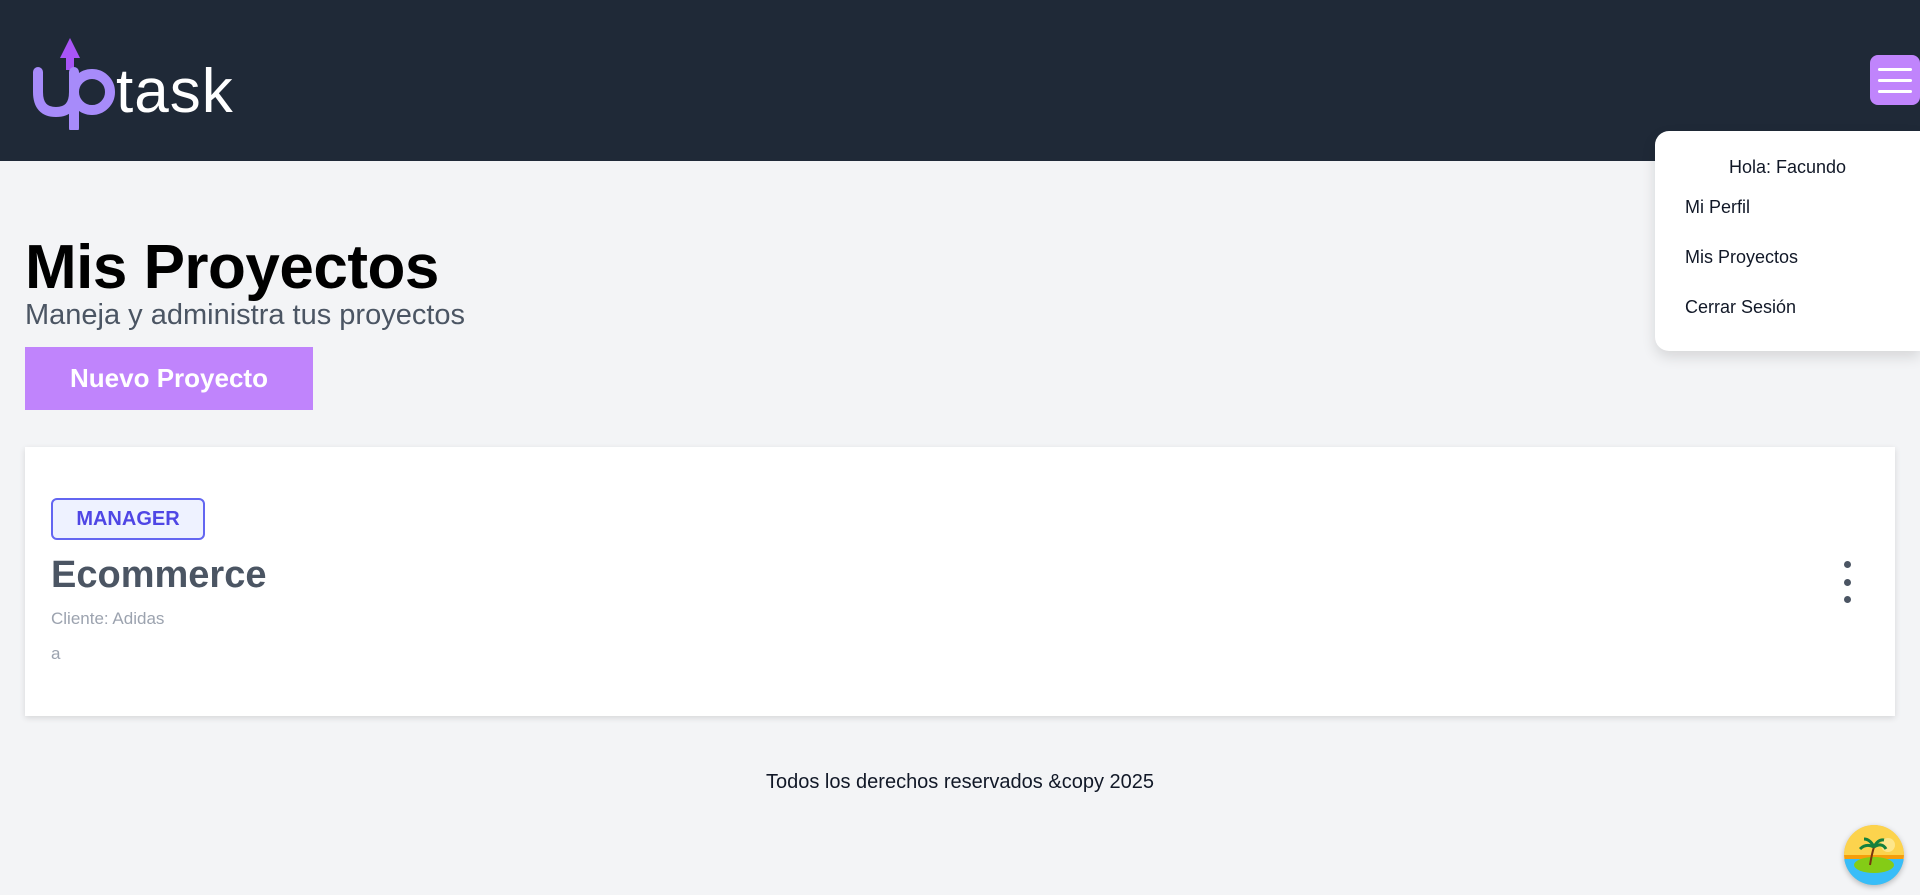 This screenshot has height=895, width=1920. I want to click on new-project-button: Nuevo Proyecto, so click(169, 378).